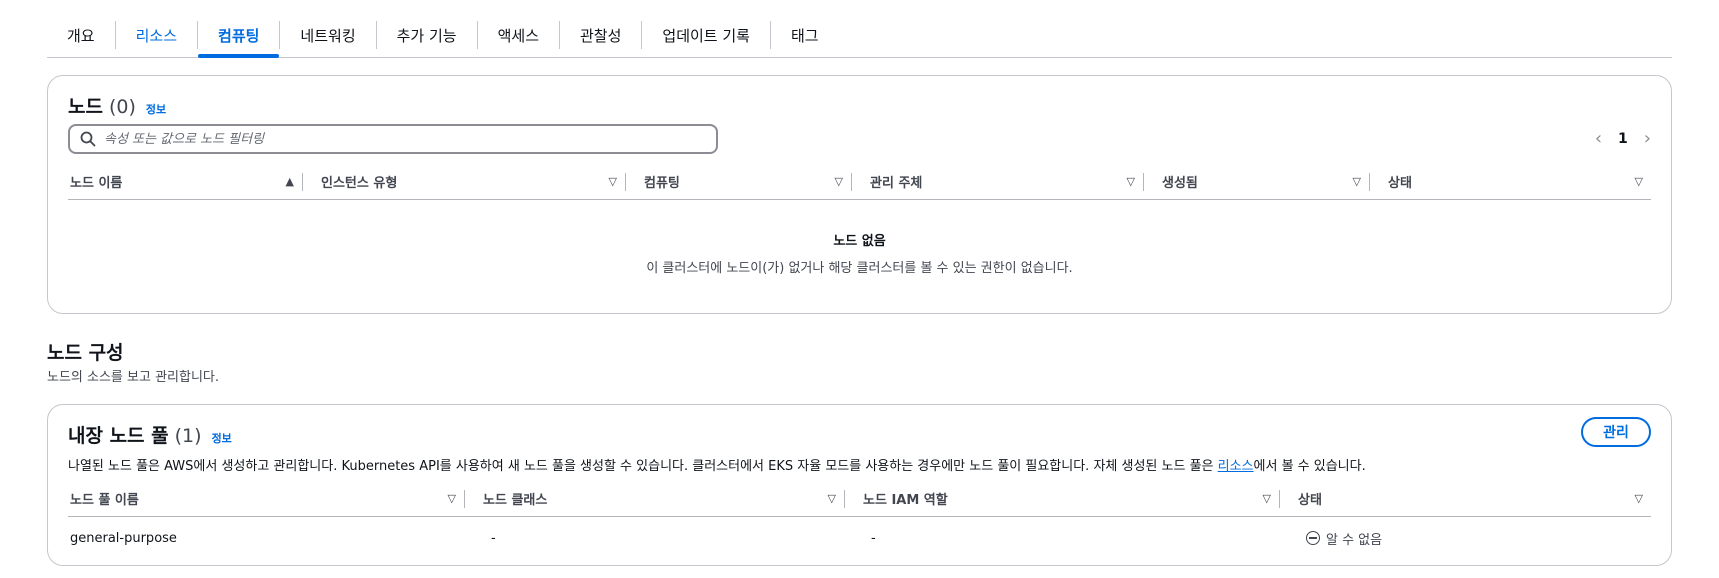  What do you see at coordinates (706, 35) in the screenshot?
I see `tab-update-history: 업데이트 기록` at bounding box center [706, 35].